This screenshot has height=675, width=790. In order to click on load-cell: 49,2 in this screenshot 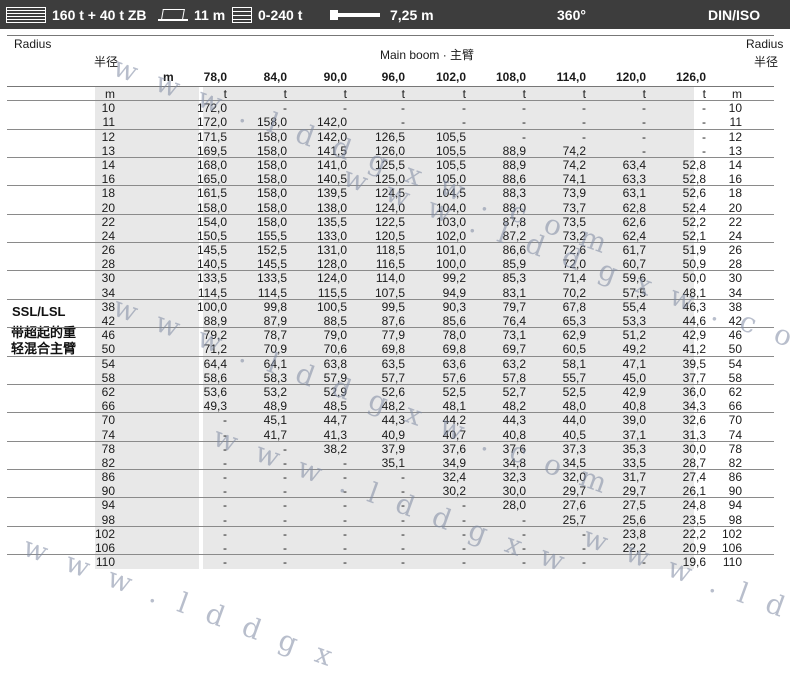, I will do `click(634, 349)`.